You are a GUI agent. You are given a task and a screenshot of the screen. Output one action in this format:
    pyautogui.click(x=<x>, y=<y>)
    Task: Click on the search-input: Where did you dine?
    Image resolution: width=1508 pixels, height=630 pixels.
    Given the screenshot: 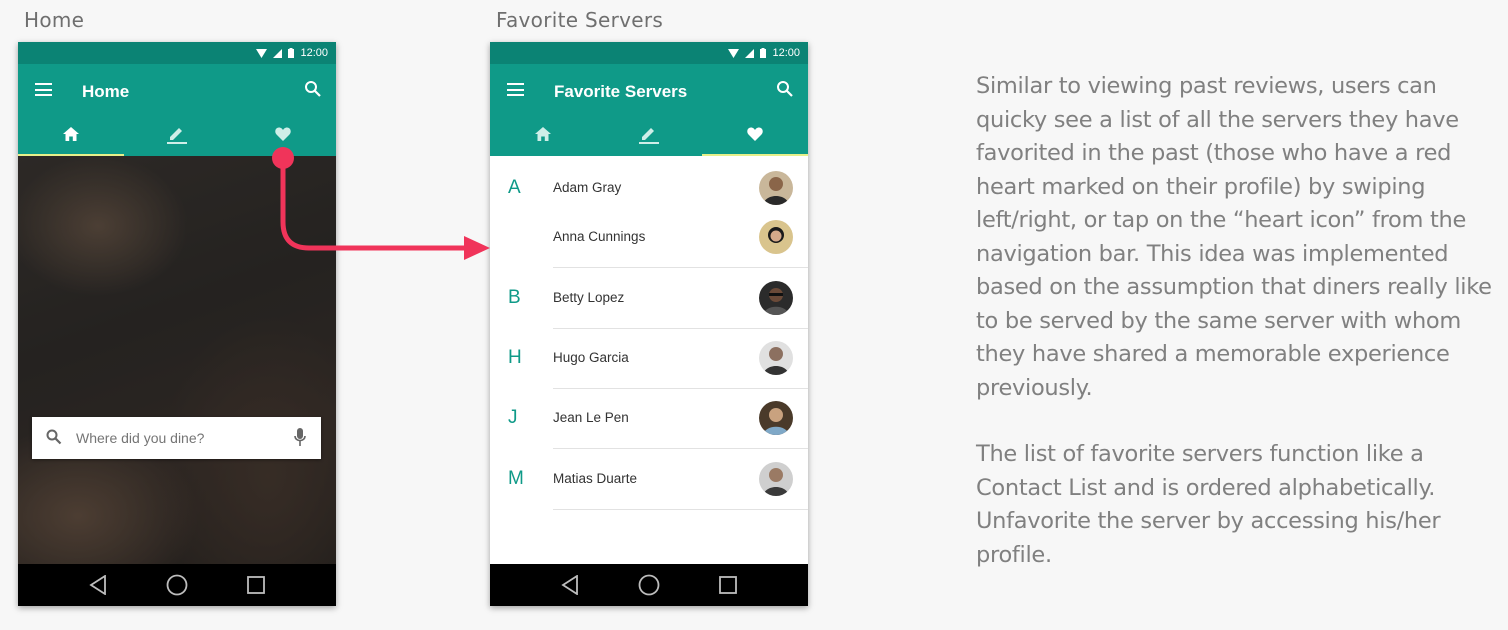 What is the action you would take?
    pyautogui.click(x=176, y=438)
    